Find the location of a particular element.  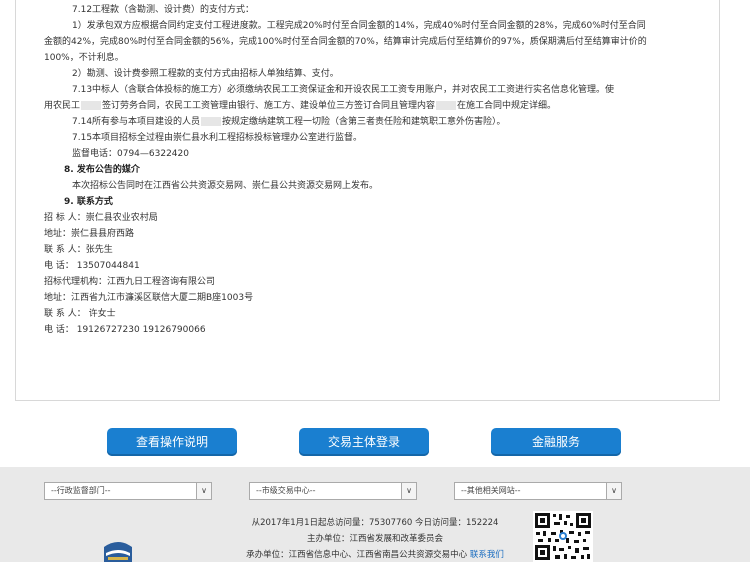

related-sites-select: --其他相关网站-- ∨ is located at coordinates (538, 491).